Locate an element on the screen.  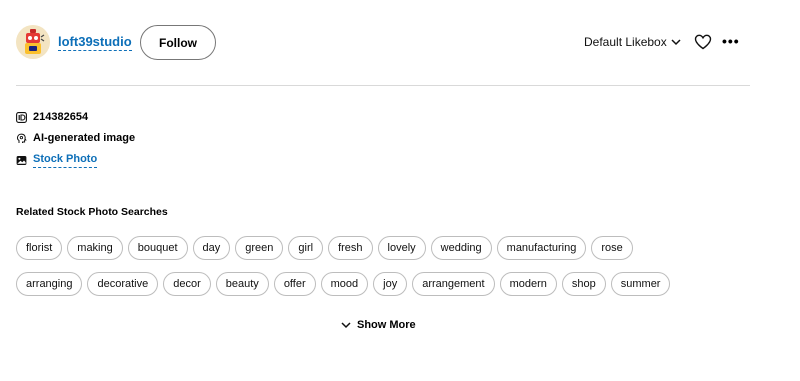
tag-green: green is located at coordinates (259, 248).